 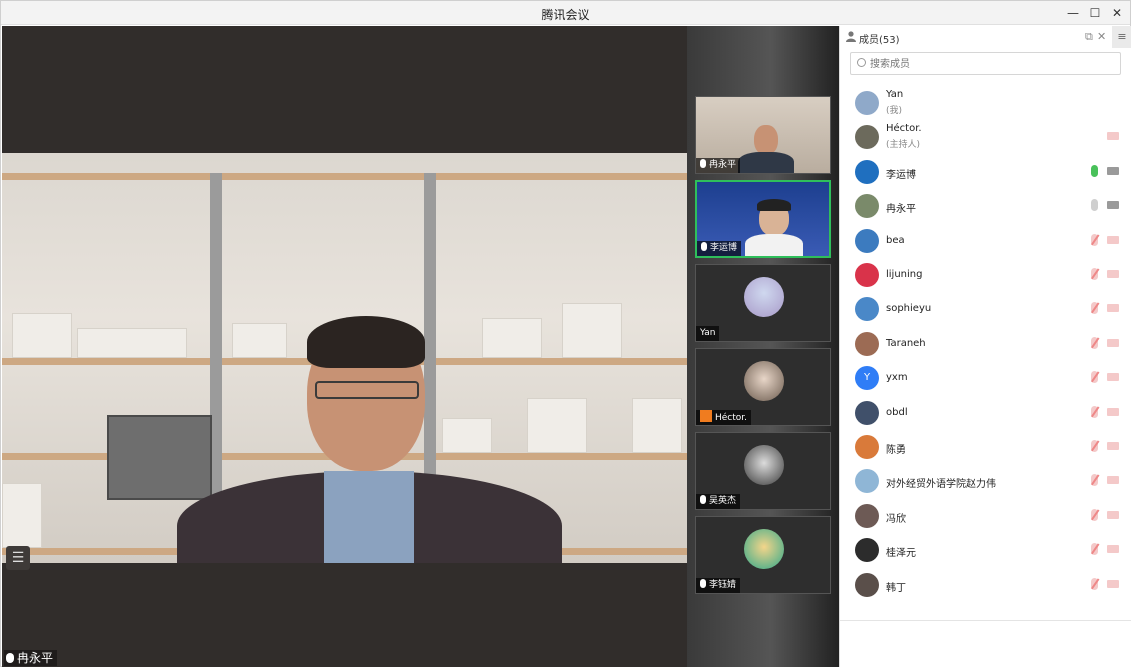 I want to click on member-name: sophieyu, so click(x=909, y=309).